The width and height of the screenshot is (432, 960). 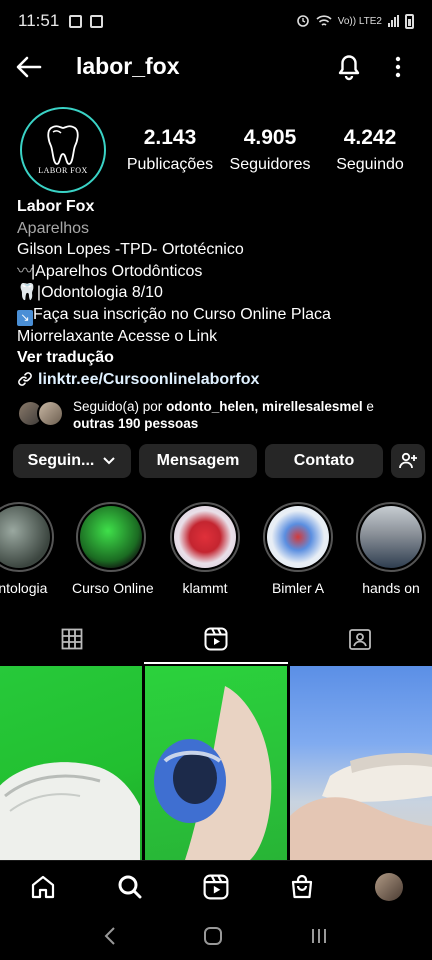 I want to click on highlight-label: klammt, so click(x=205, y=588).